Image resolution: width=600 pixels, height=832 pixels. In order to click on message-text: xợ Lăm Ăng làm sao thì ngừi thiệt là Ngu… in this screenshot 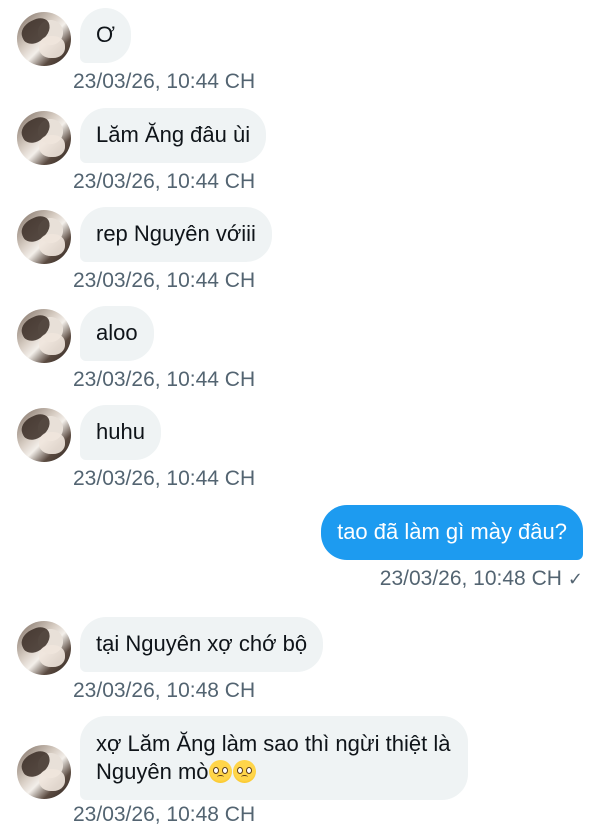, I will do `click(273, 757)`.